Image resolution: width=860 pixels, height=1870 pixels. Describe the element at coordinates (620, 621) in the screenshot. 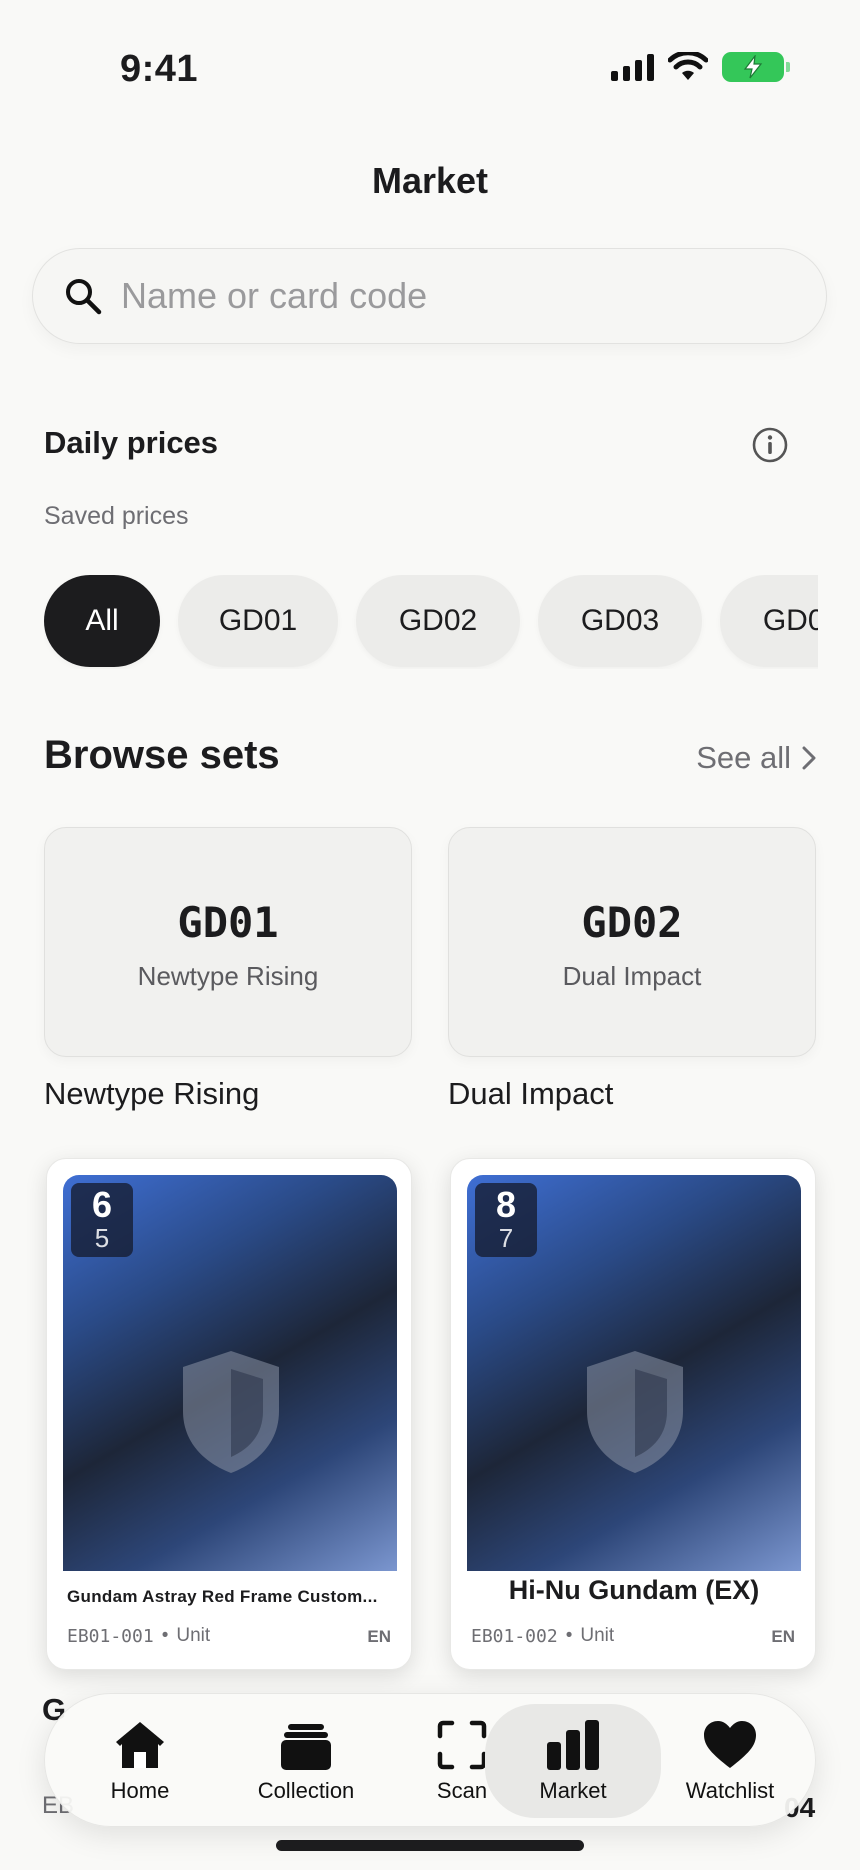

I see `chip-gd03: GD03` at that location.